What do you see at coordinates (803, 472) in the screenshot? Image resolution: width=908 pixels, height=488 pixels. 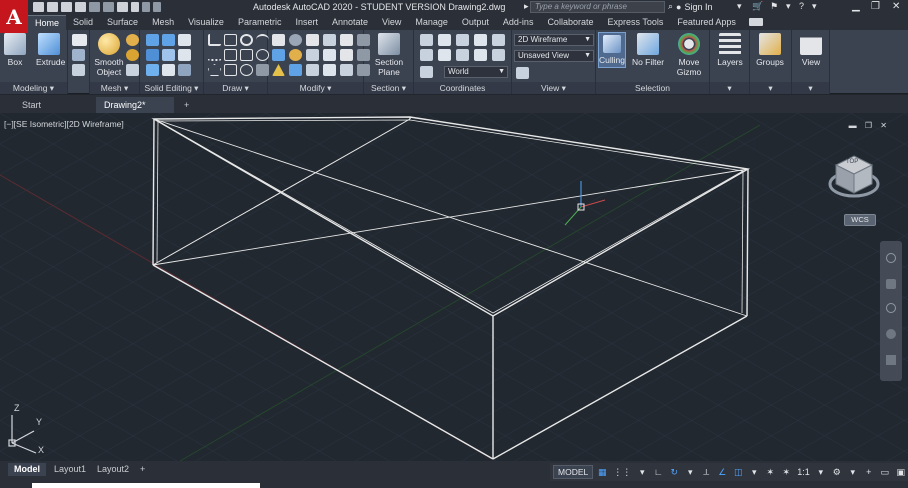 I see `annotation-scale: 1:1` at bounding box center [803, 472].